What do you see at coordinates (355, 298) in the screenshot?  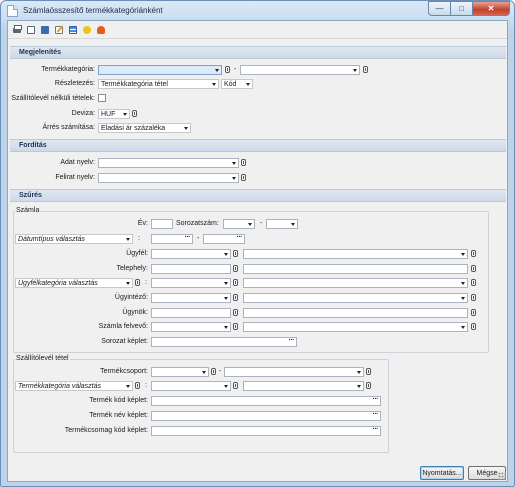 I see `administrator-name-select` at bounding box center [355, 298].